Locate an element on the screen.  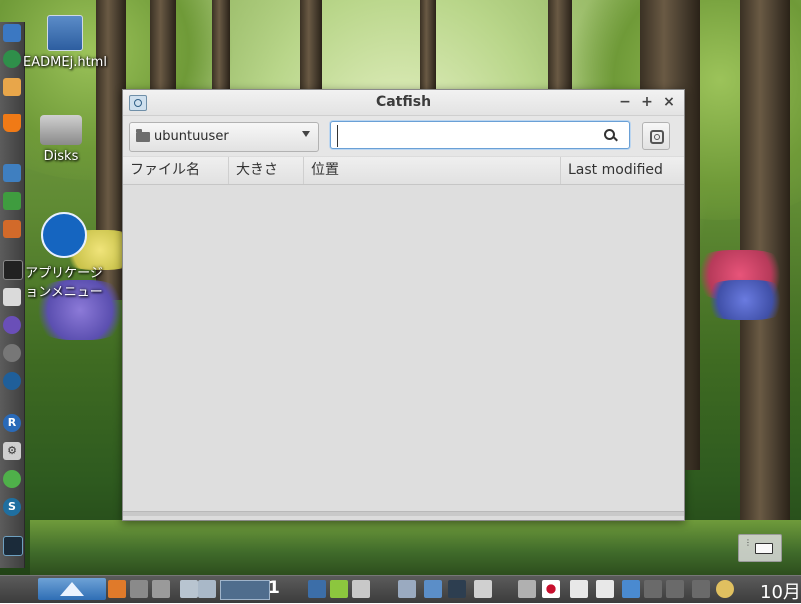
spreadsheet-icon is located at coordinates (12, 201).